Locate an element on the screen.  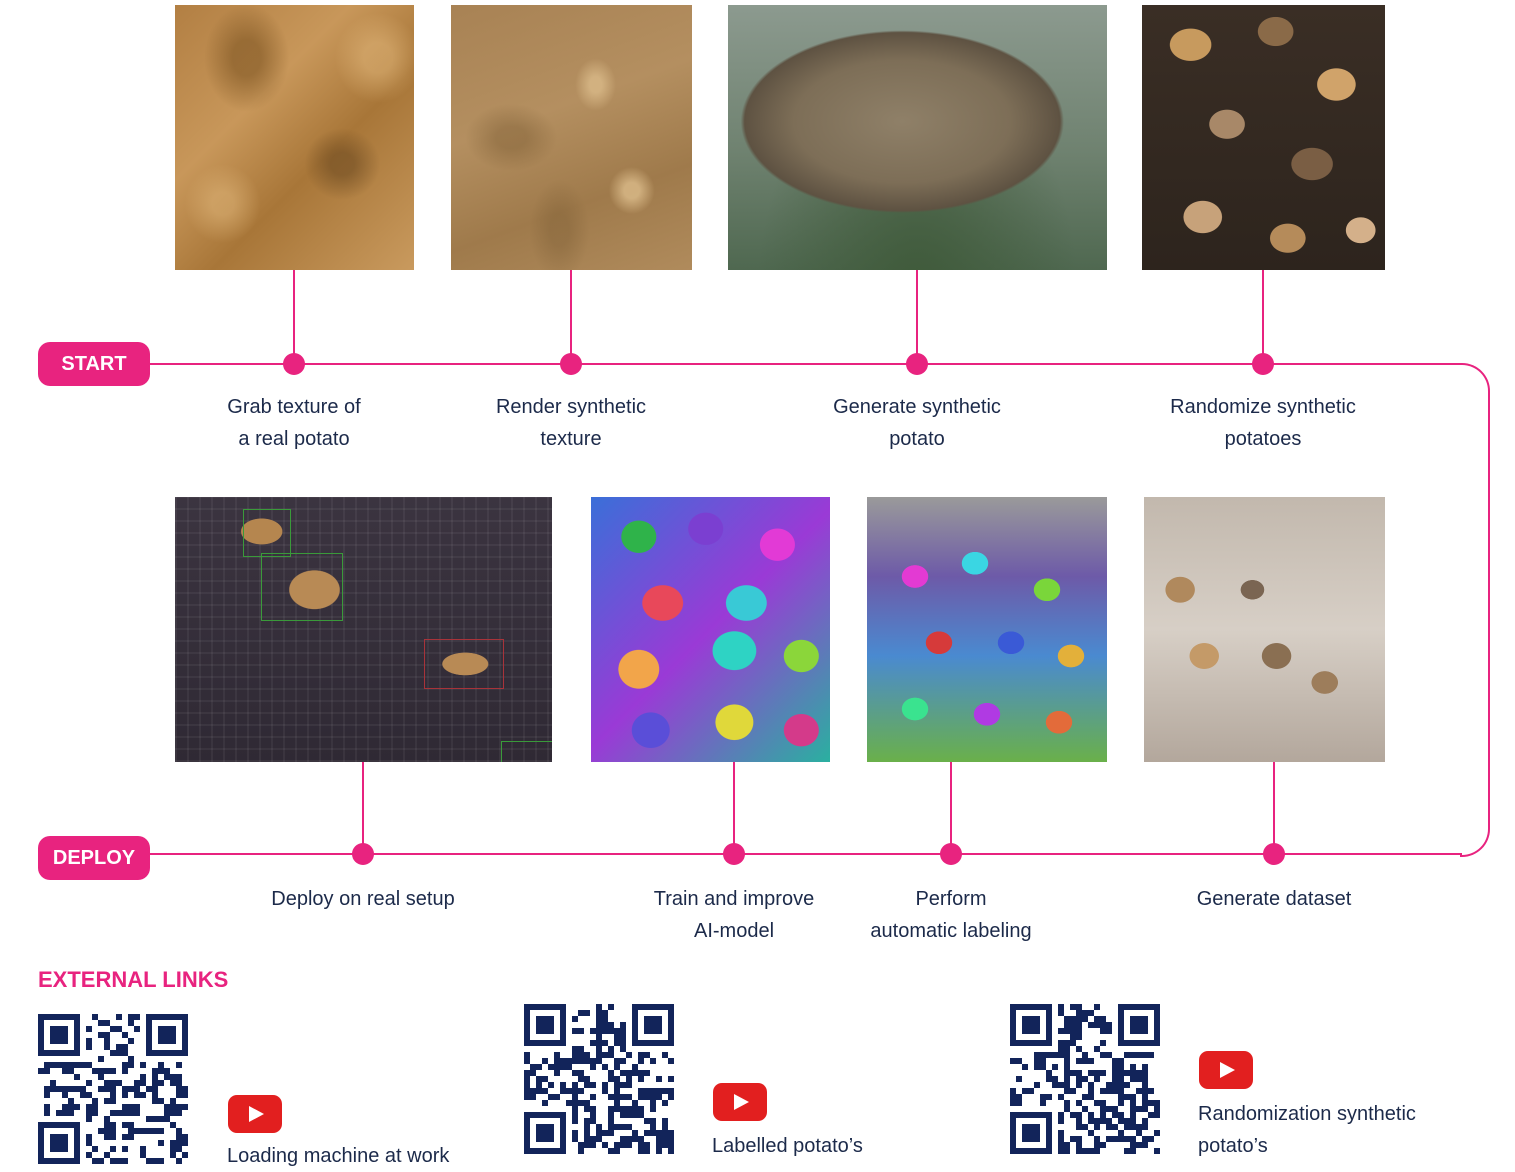
randomized-potatoes-image is located at coordinates (1263, 137).